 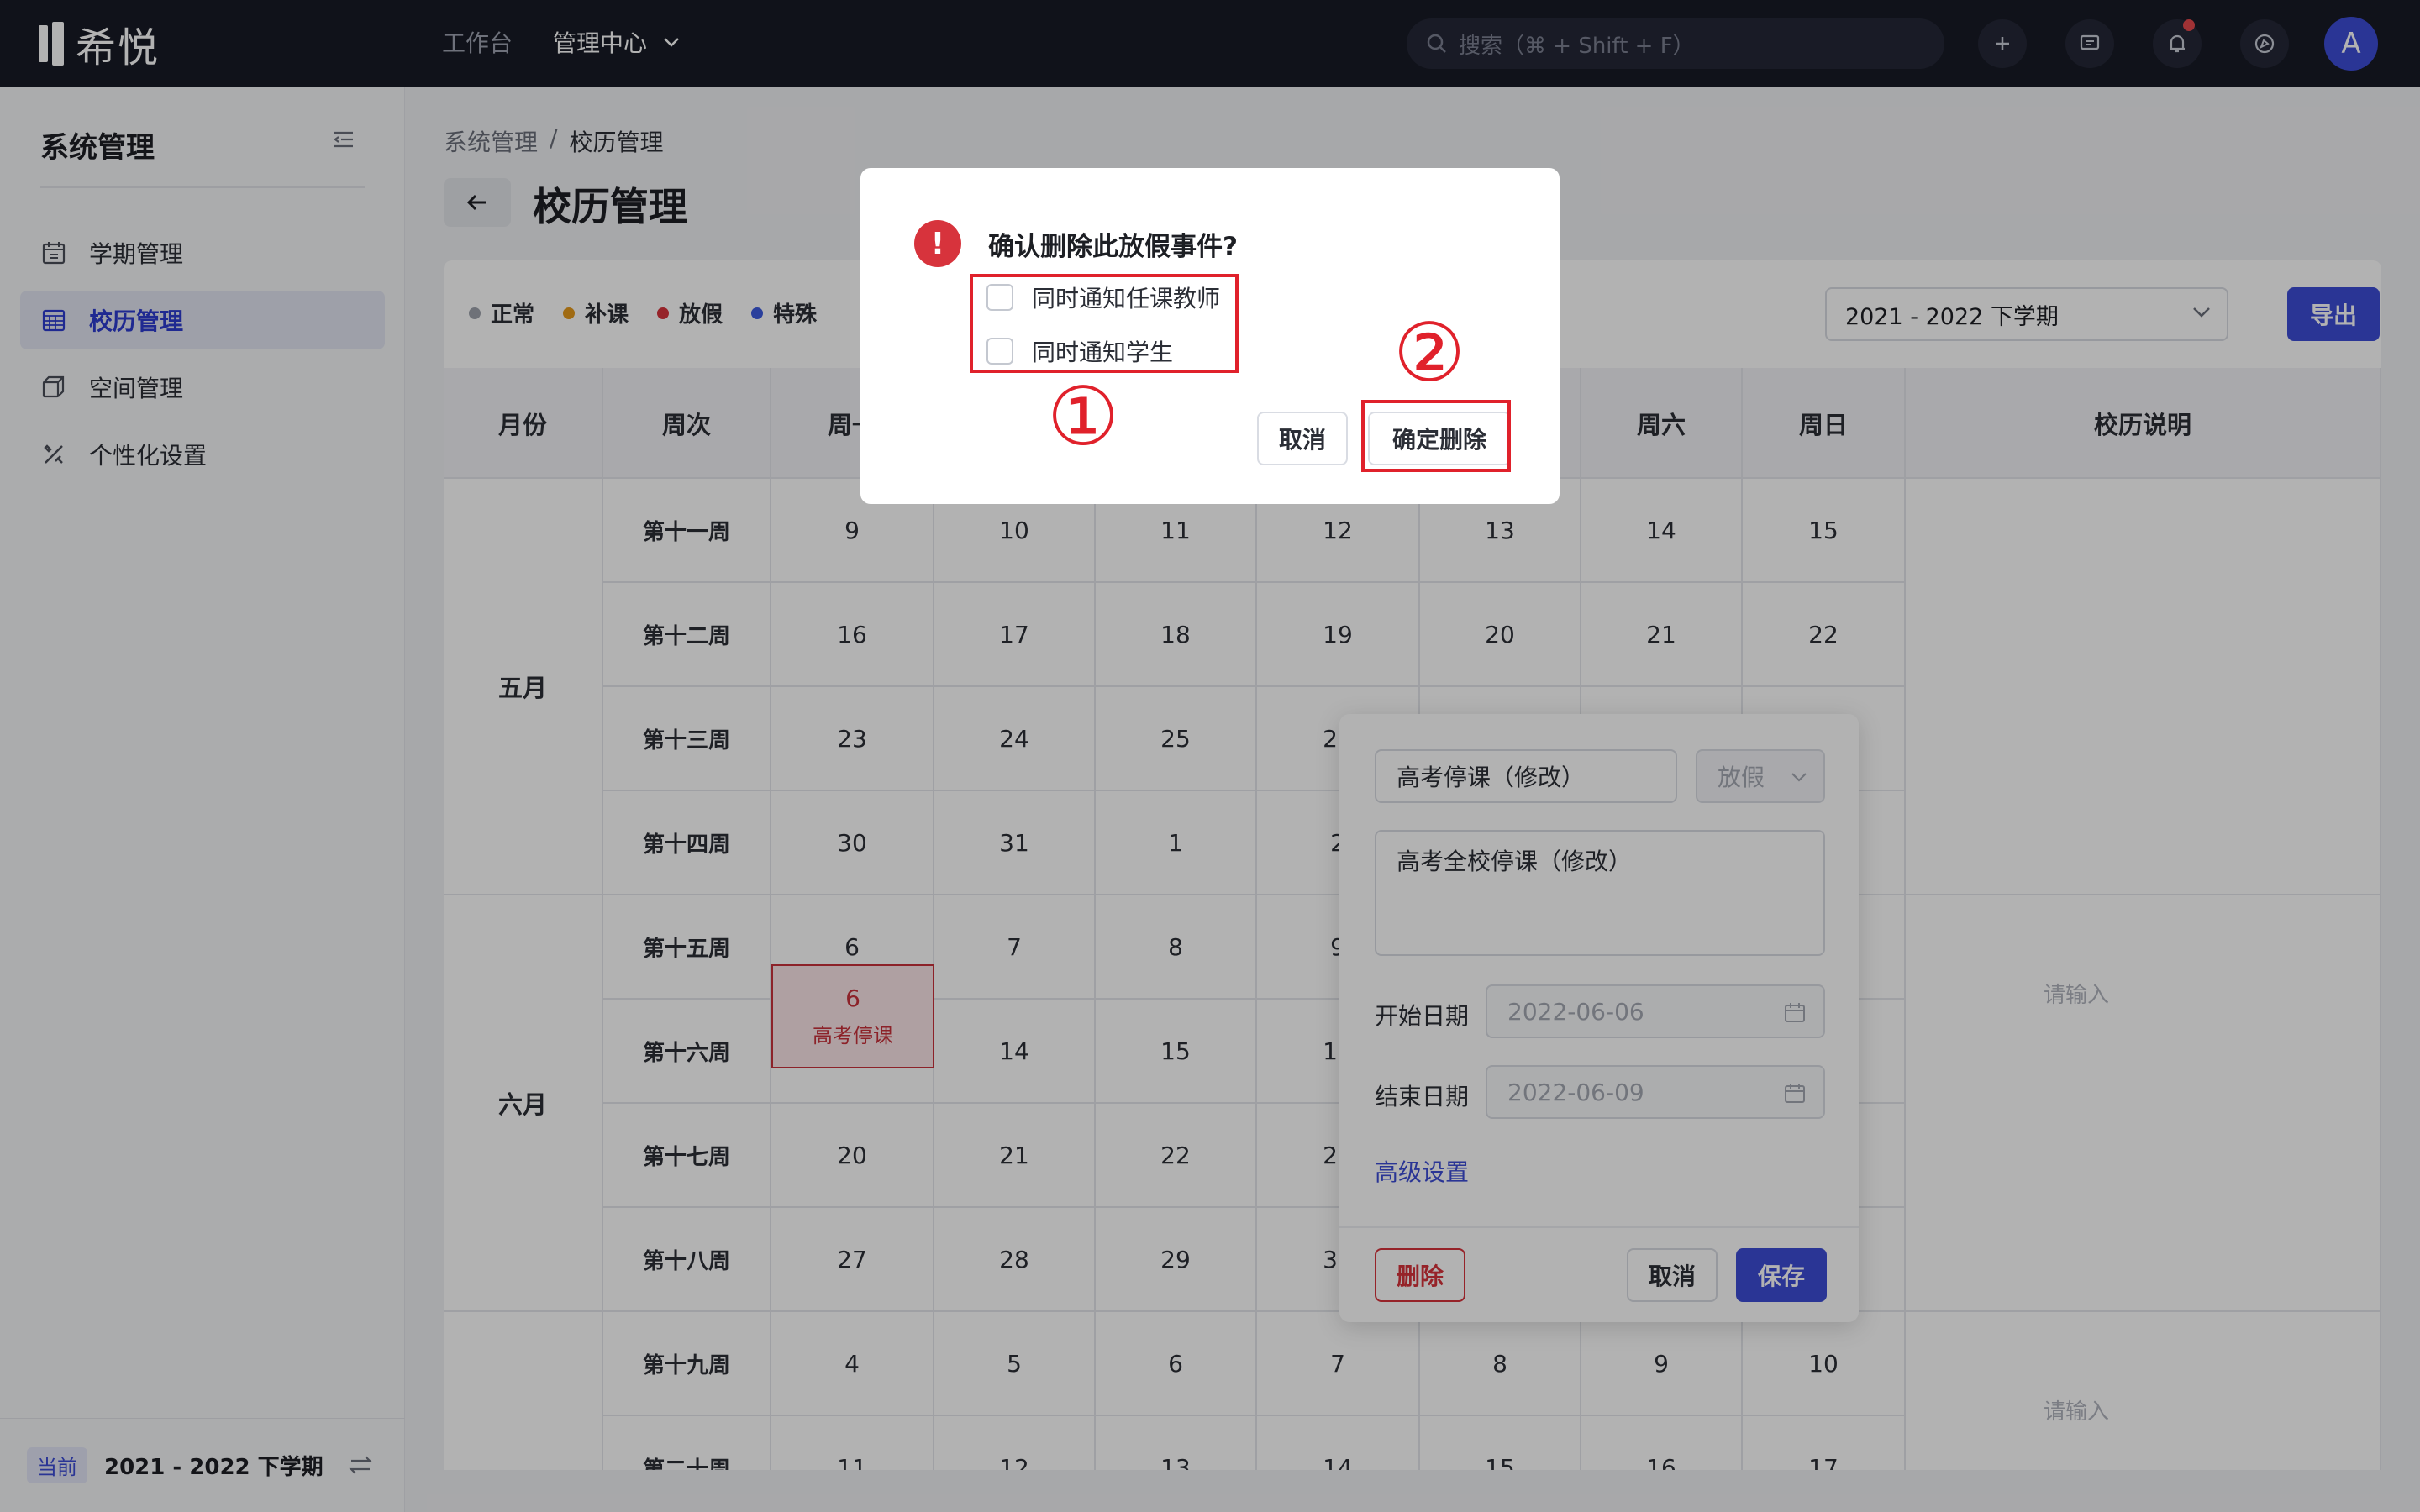 I want to click on dialog-cancel-button: 取消, so click(x=1302, y=438).